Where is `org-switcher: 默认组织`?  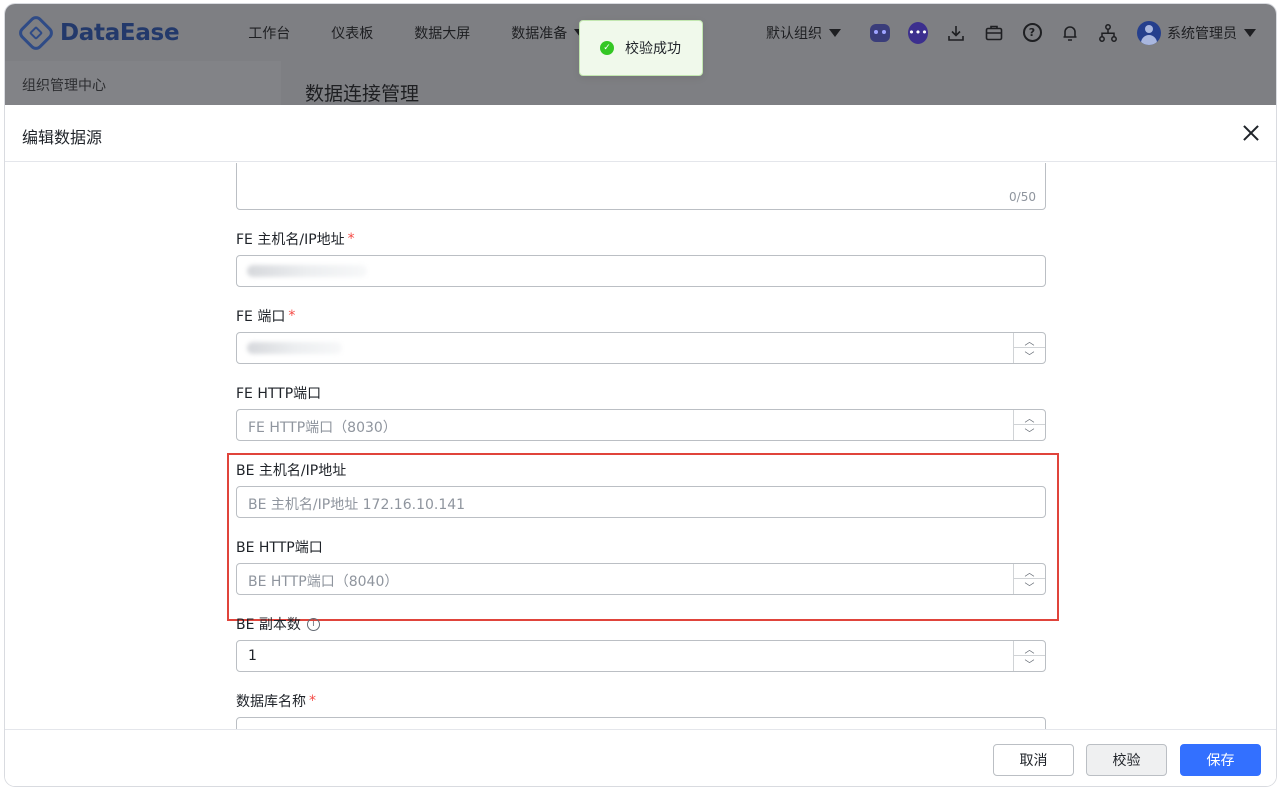
org-switcher: 默认组织 is located at coordinates (803, 33).